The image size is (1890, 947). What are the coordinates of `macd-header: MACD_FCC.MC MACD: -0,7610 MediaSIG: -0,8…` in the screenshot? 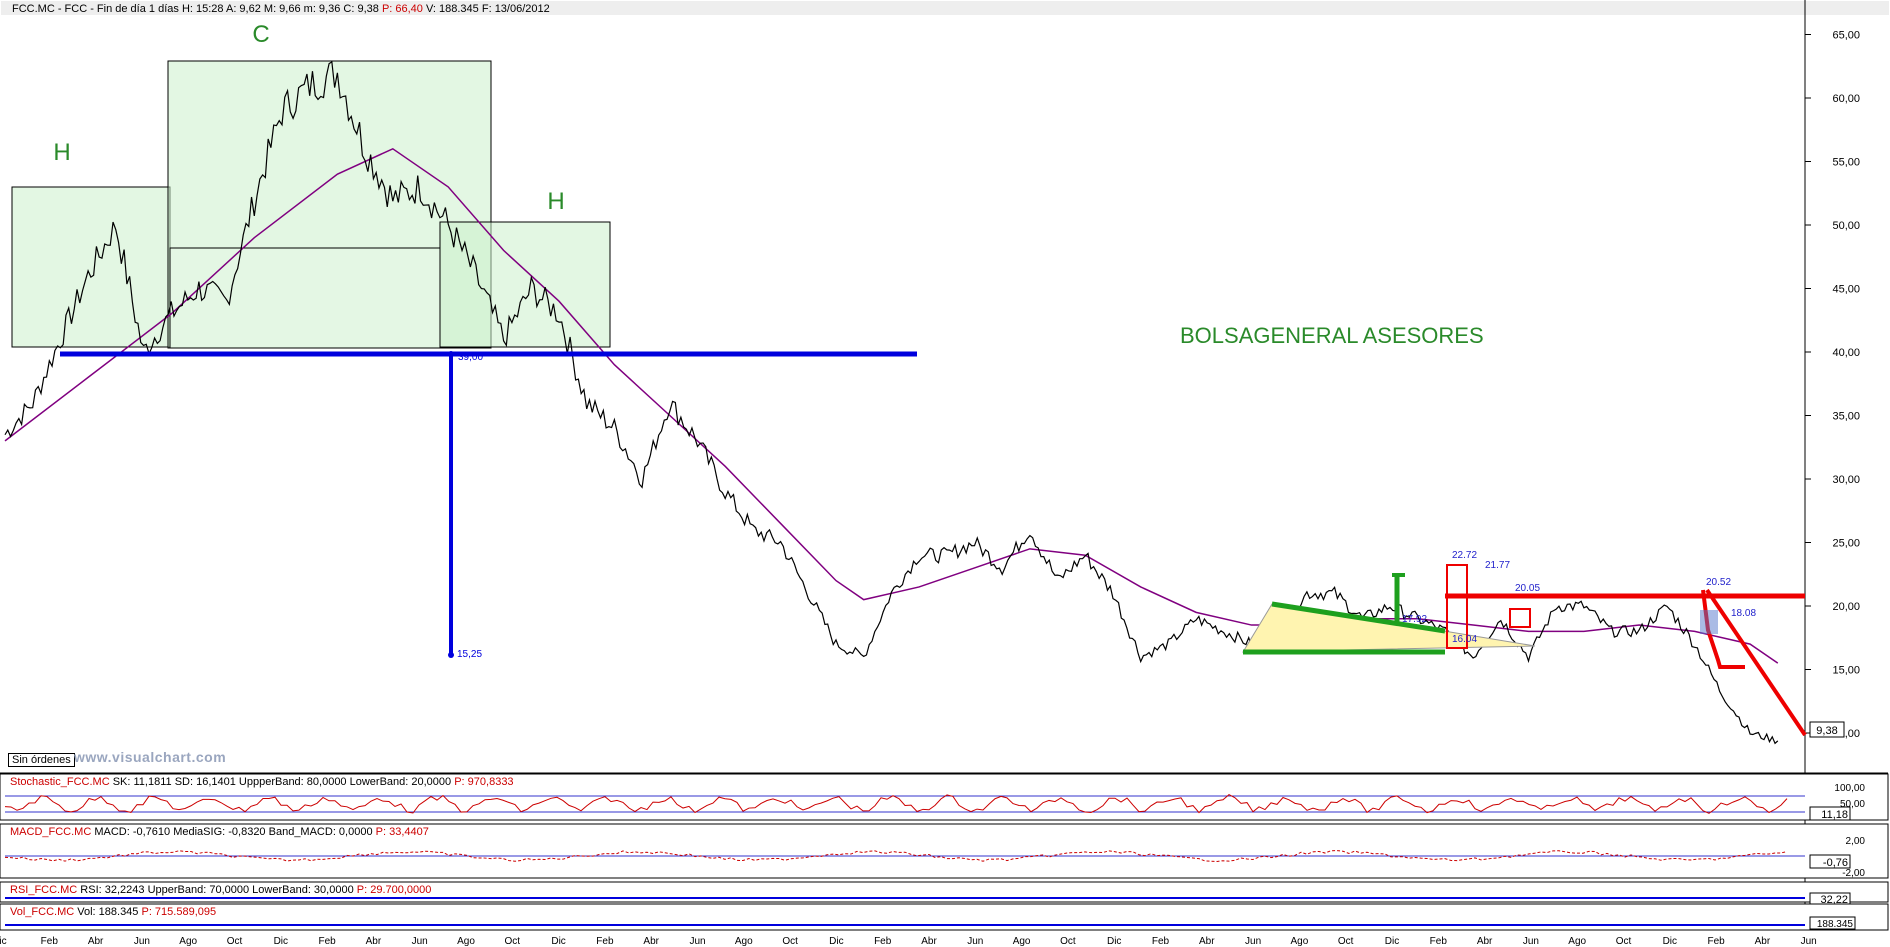 It's located at (219, 832).